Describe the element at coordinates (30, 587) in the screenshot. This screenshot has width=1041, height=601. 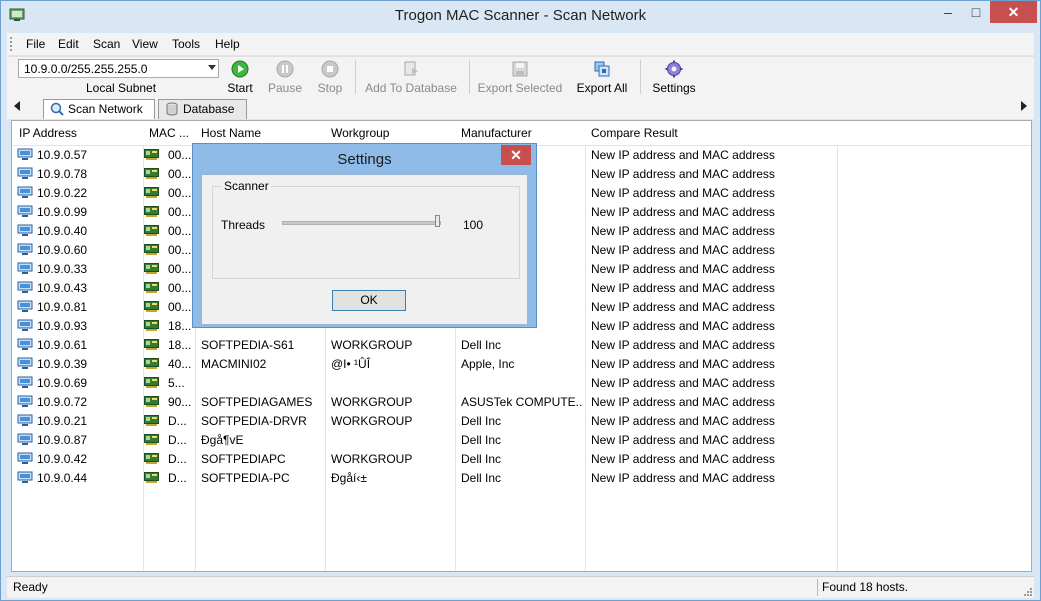
I see `status-text: Ready` at that location.